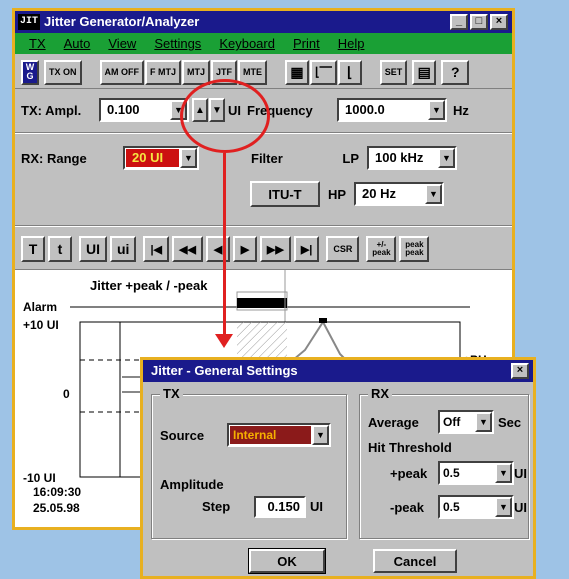 Image resolution: width=569 pixels, height=579 pixels. Describe the element at coordinates (247, 43) in the screenshot. I see `menu-keyboard: Keyboard` at that location.